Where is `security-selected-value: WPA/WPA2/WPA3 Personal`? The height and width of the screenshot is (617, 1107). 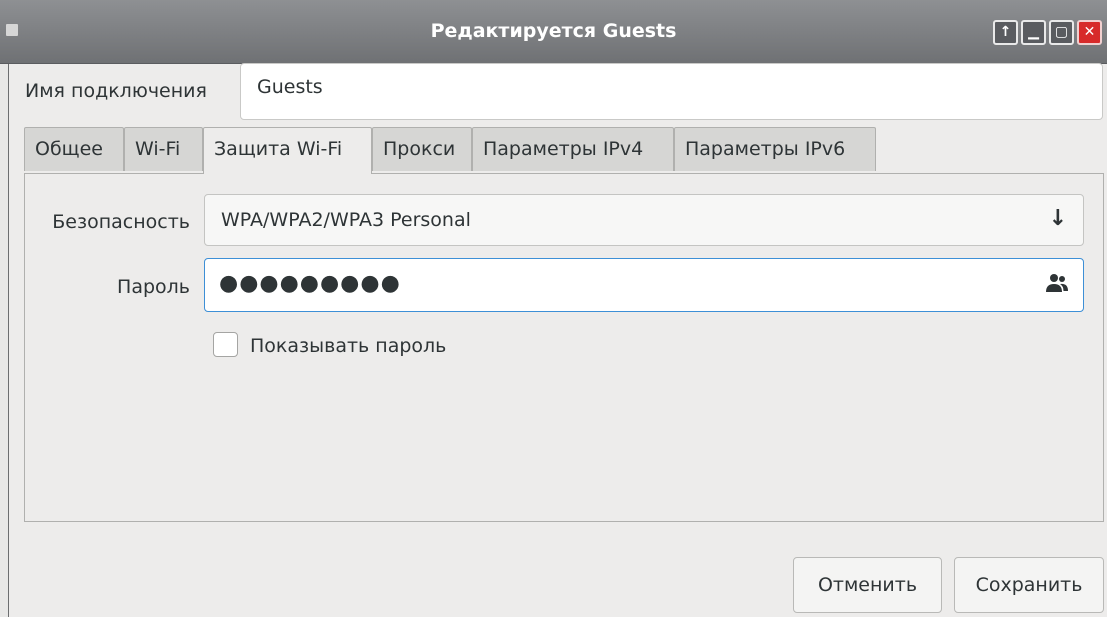 security-selected-value: WPA/WPA2/WPA3 Personal is located at coordinates (346, 220).